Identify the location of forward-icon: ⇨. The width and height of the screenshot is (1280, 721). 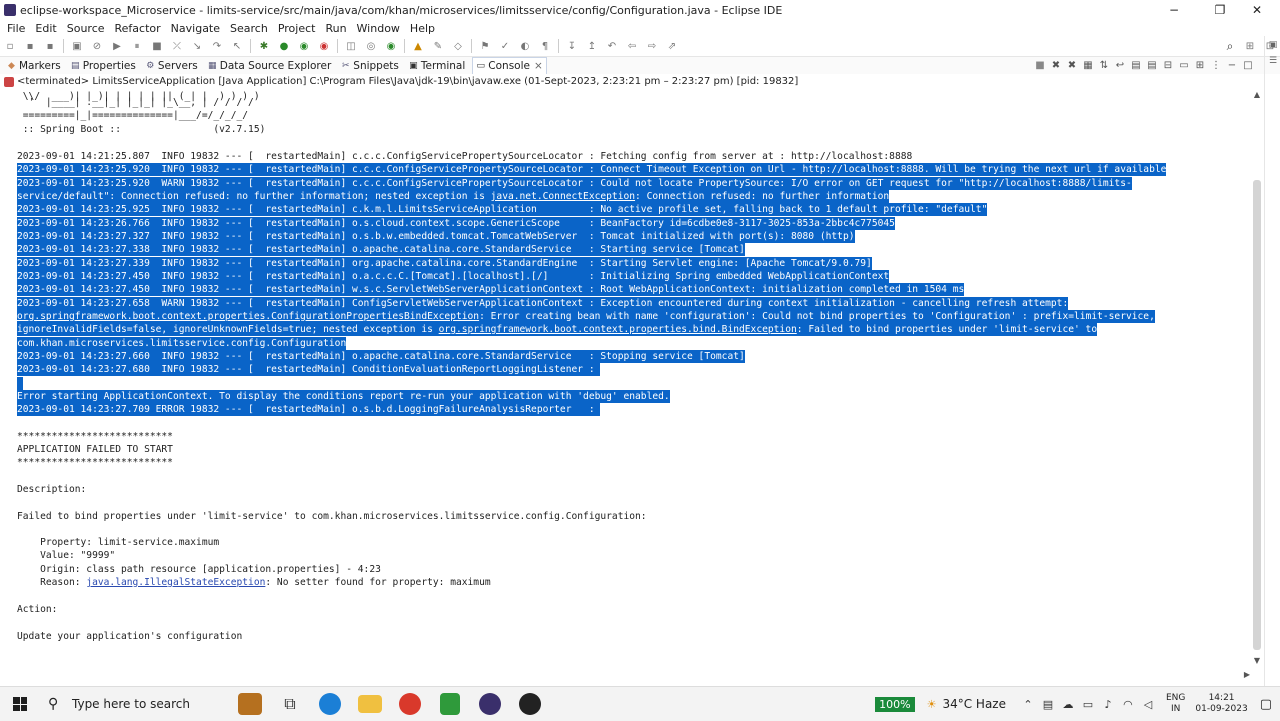
(652, 46).